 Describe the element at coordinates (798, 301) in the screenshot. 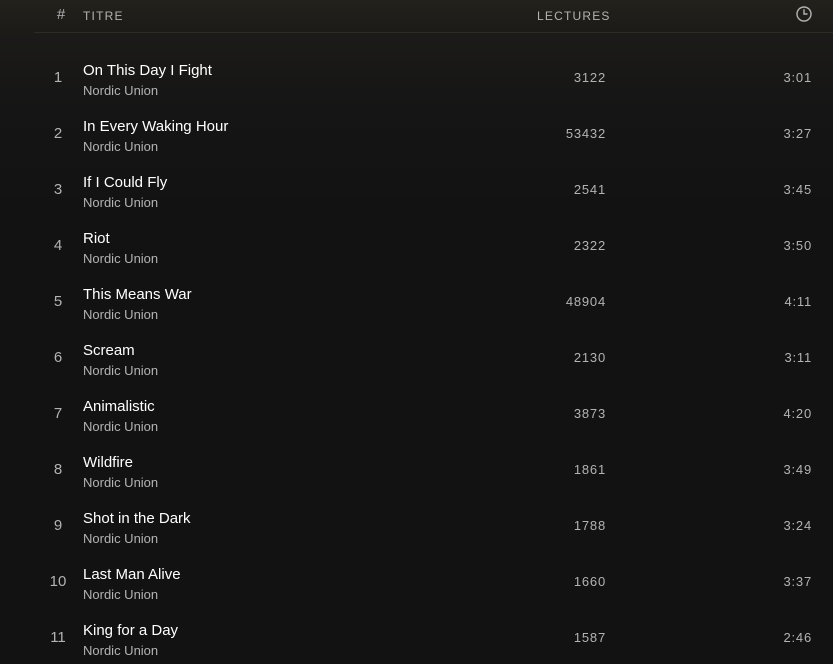

I see `track-duration: 4:11` at that location.